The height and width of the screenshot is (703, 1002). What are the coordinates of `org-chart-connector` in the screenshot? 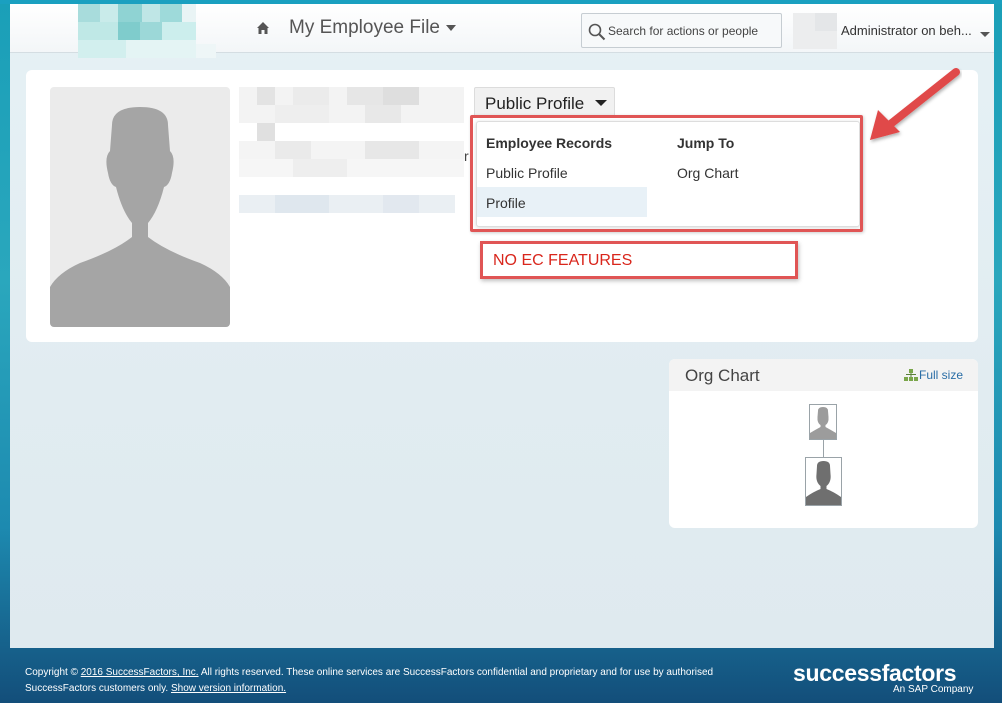 It's located at (823, 448).